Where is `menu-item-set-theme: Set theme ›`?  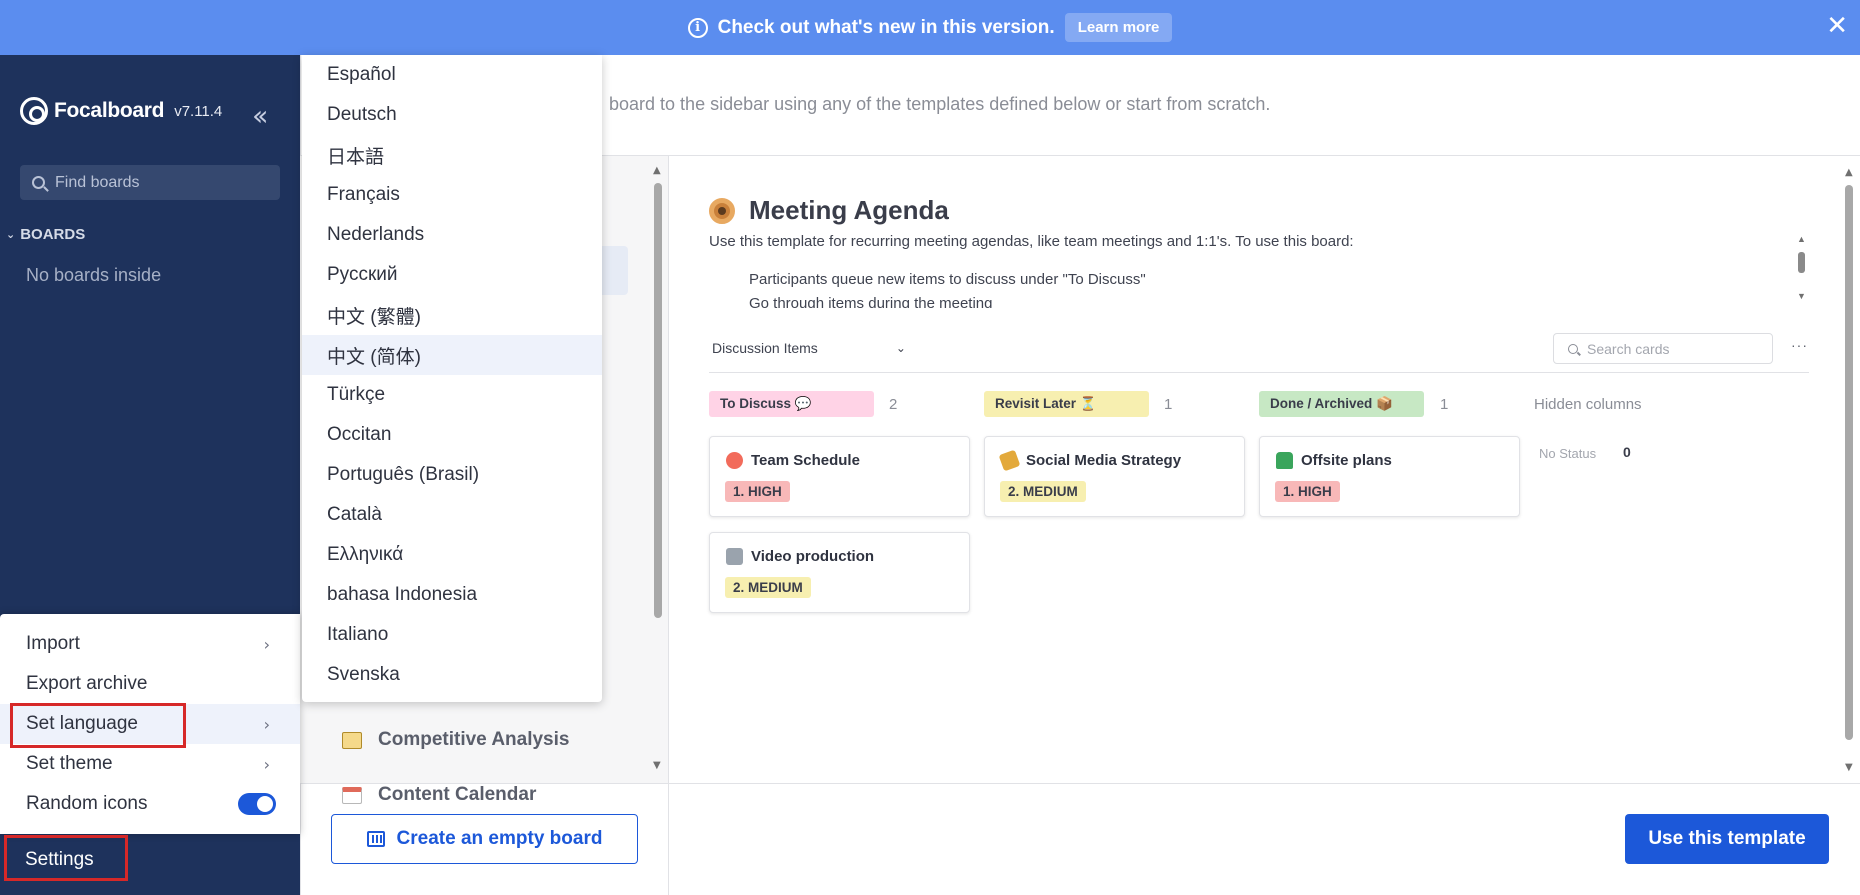 menu-item-set-theme: Set theme › is located at coordinates (150, 764).